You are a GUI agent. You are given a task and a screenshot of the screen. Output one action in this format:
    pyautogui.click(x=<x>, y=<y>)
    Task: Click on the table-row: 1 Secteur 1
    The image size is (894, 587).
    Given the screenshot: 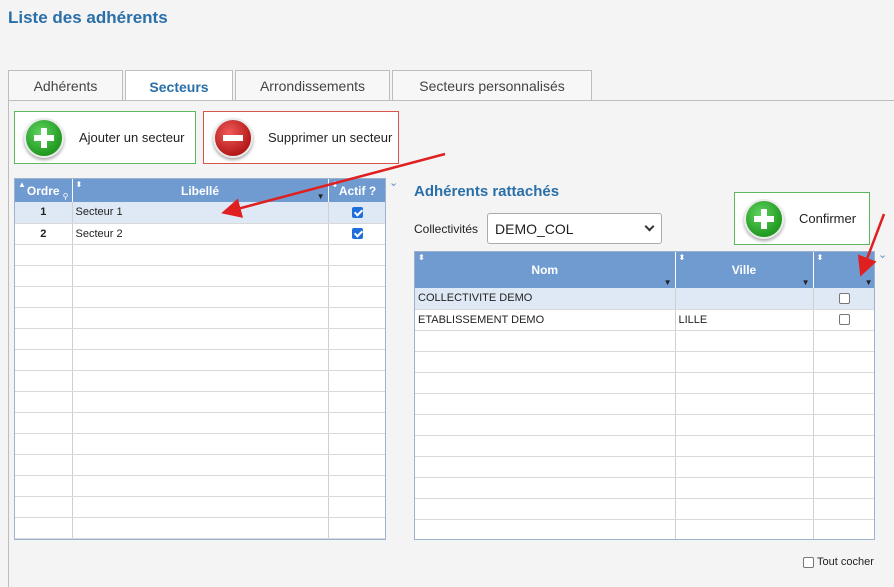 What is the action you would take?
    pyautogui.click(x=200, y=213)
    